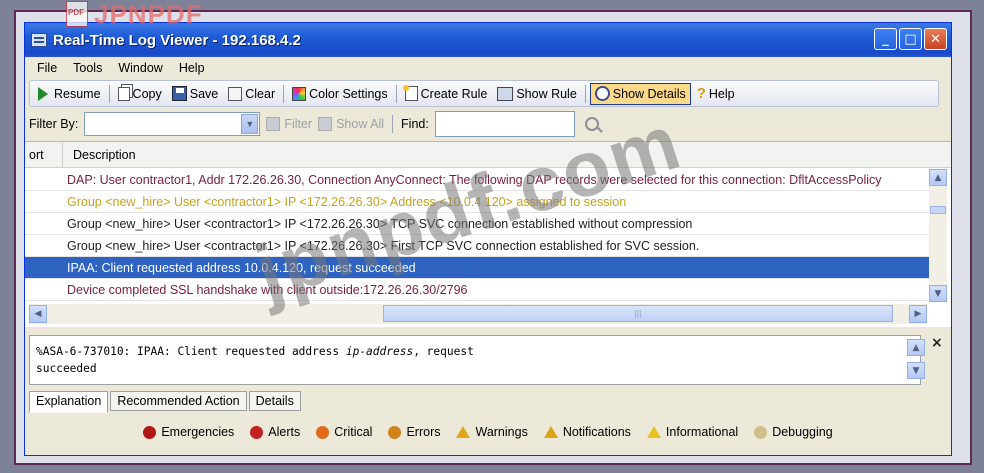  What do you see at coordinates (257, 432) in the screenshot?
I see `alerts-icon` at bounding box center [257, 432].